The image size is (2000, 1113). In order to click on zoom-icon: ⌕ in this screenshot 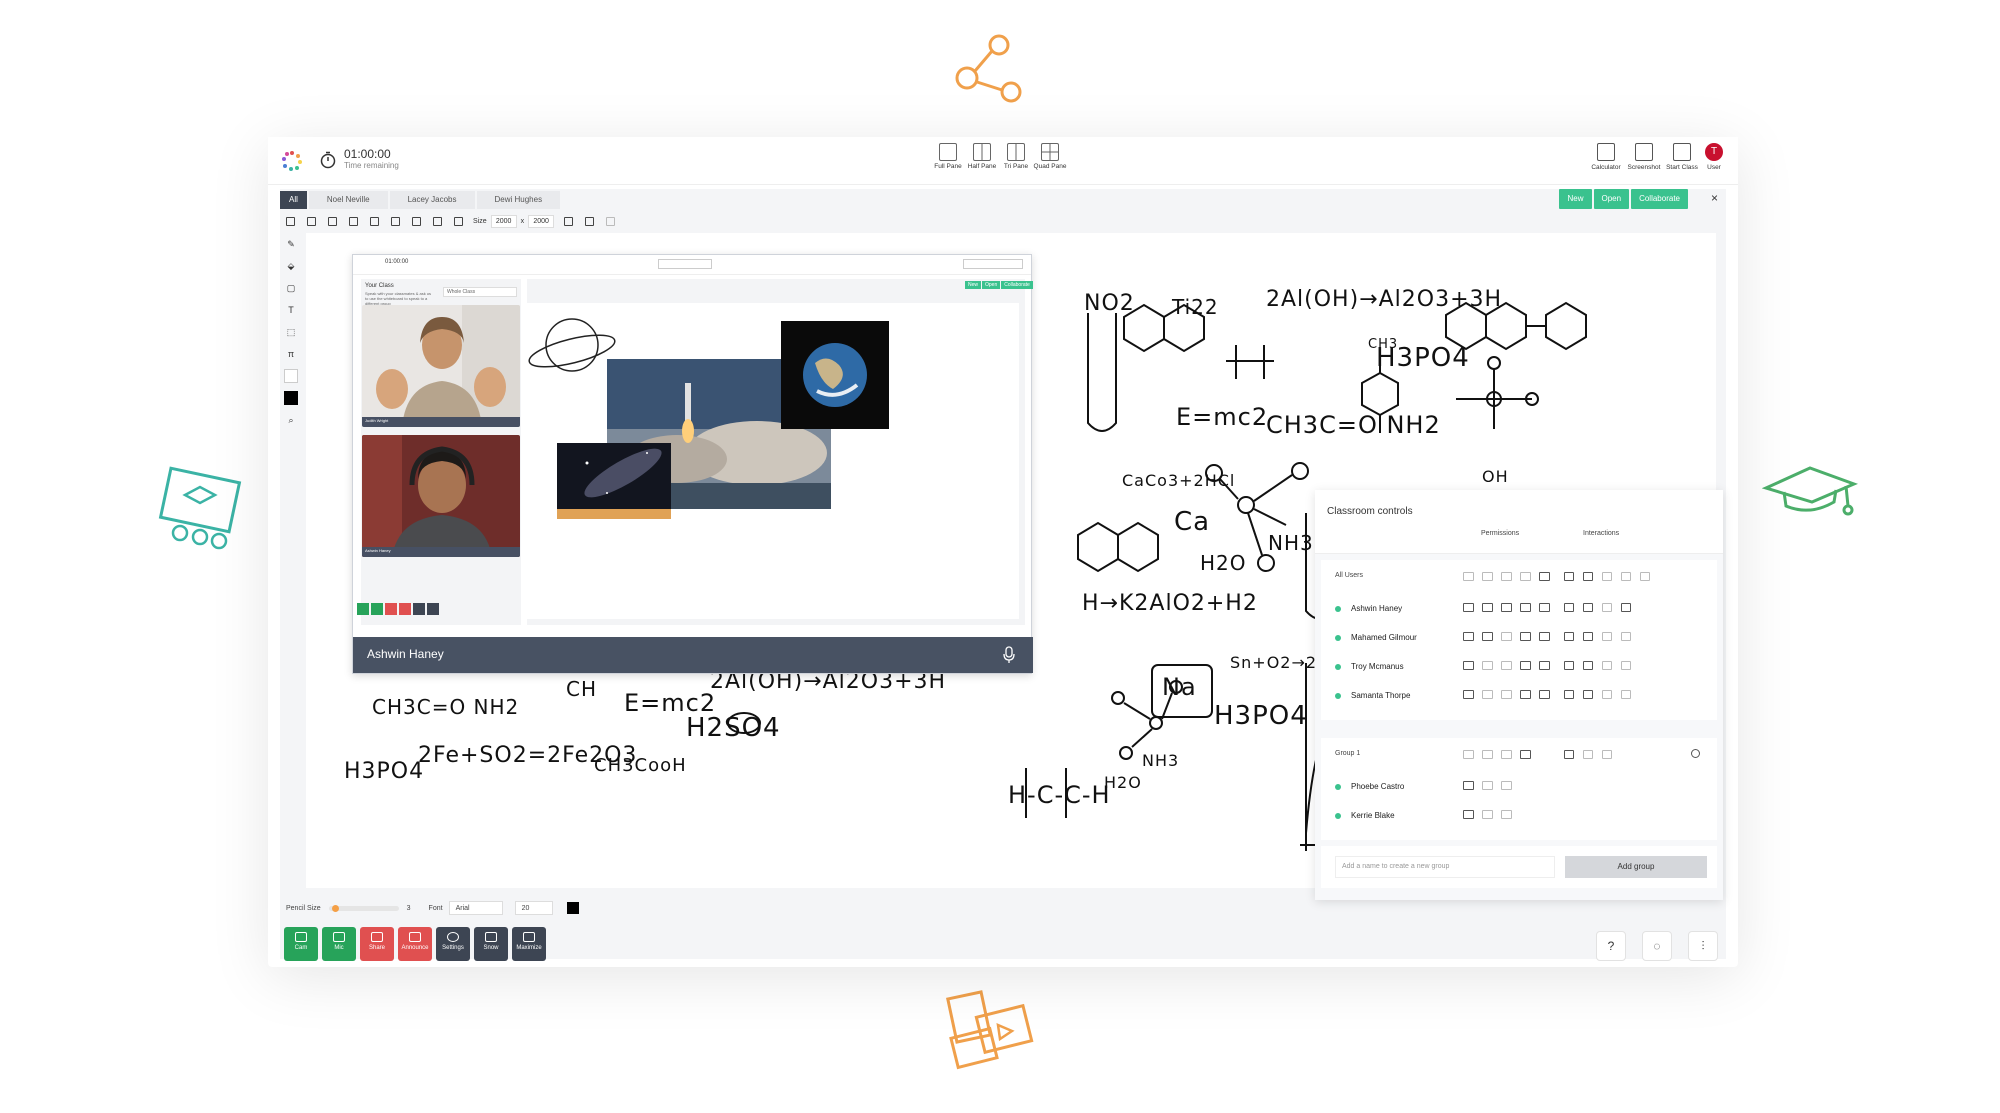, I will do `click(291, 420)`.